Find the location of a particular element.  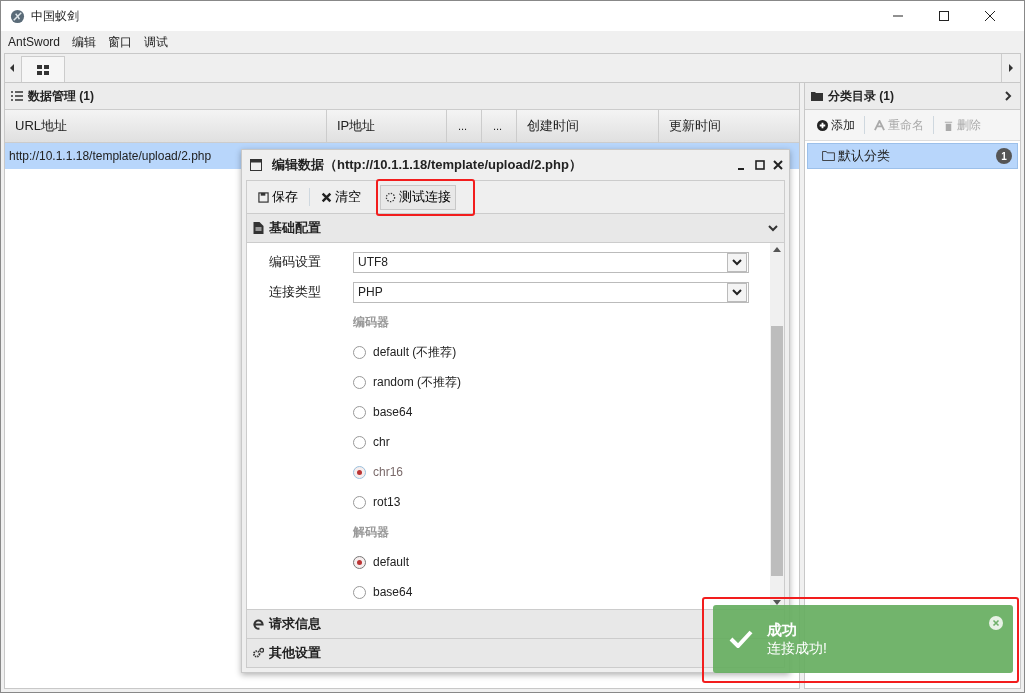

option-label: default (不推荐) is located at coordinates (415, 352).